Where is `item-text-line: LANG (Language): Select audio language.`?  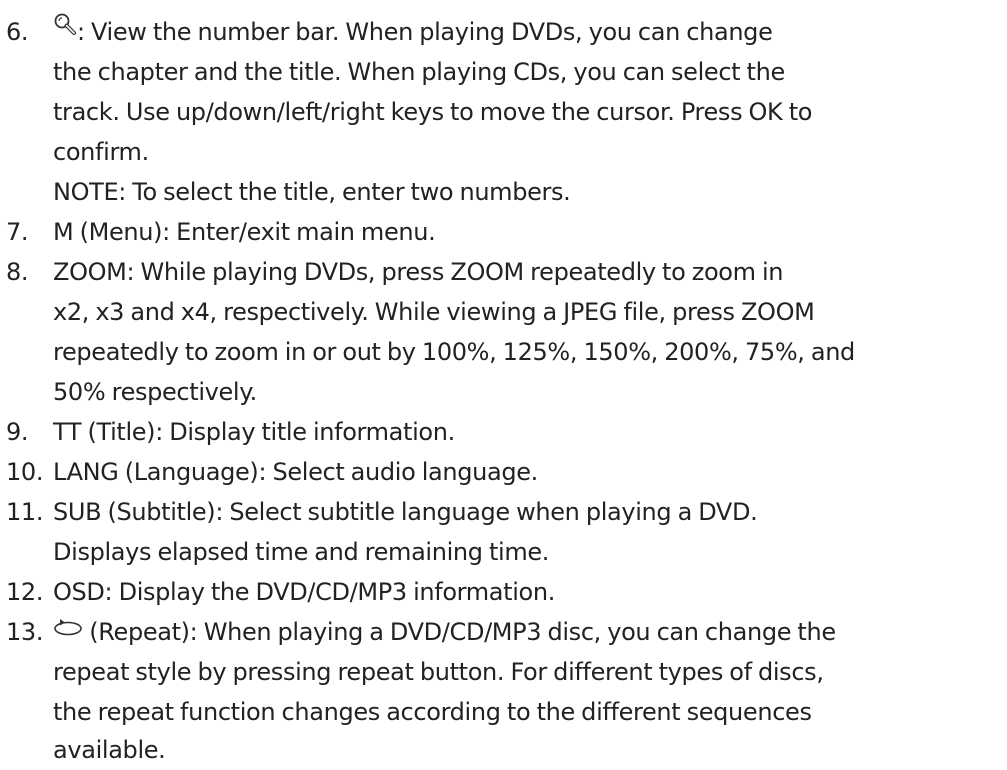 item-text-line: LANG (Language): Select audio language. is located at coordinates (295, 472).